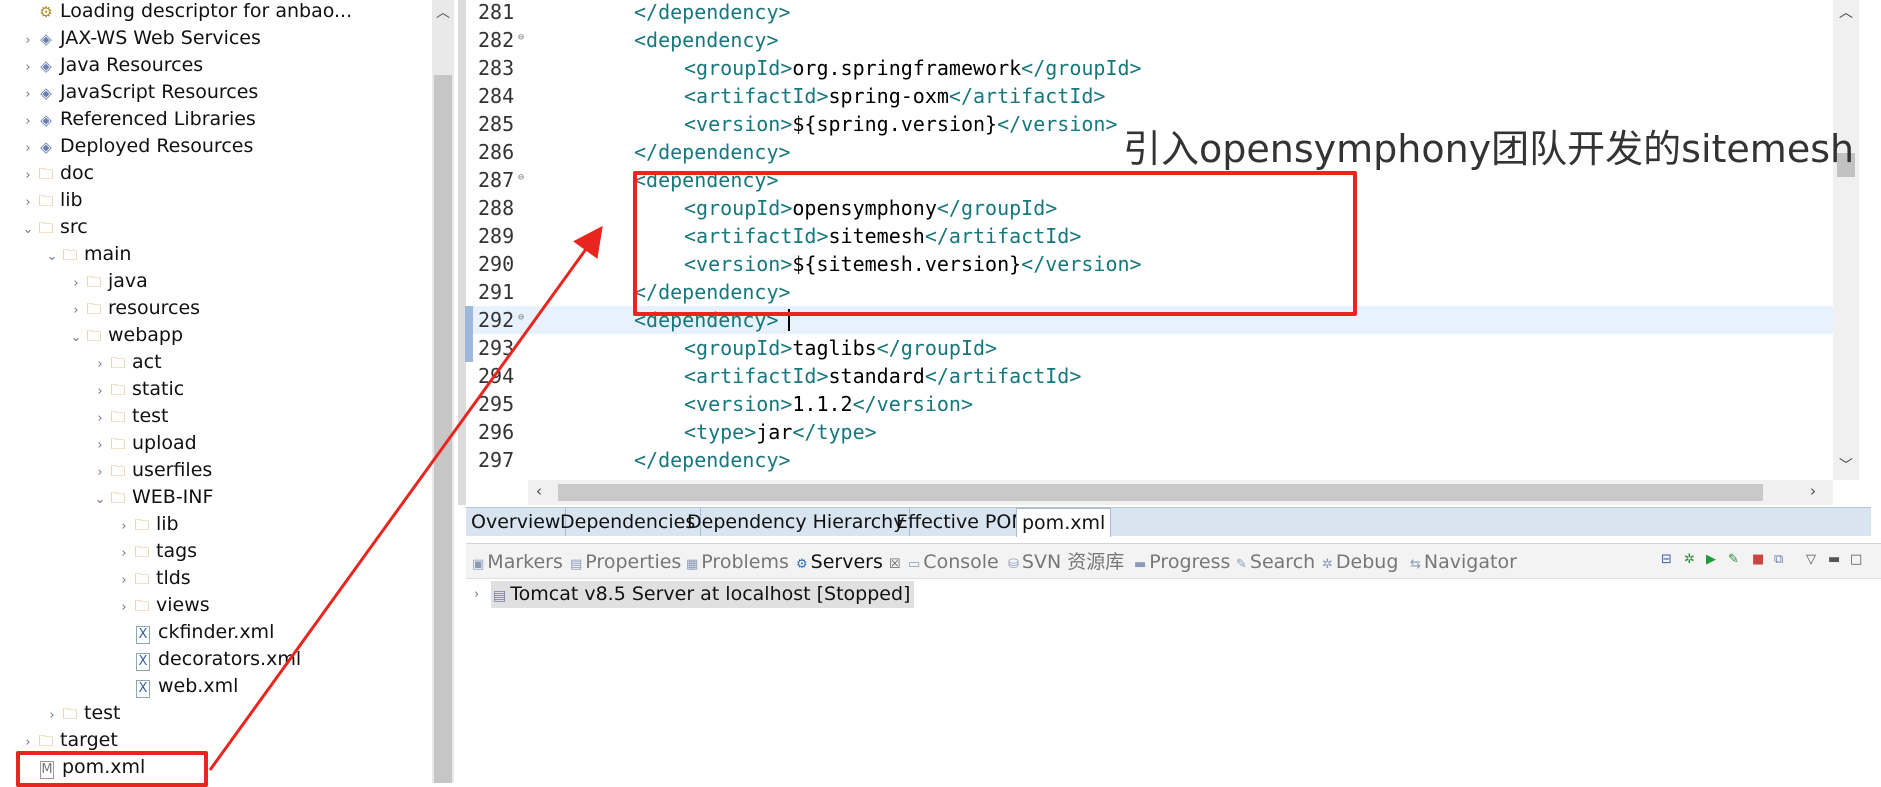 The height and width of the screenshot is (787, 1881). Describe the element at coordinates (517, 562) in the screenshot. I see `view-tab-markers: ▣ Markers` at that location.